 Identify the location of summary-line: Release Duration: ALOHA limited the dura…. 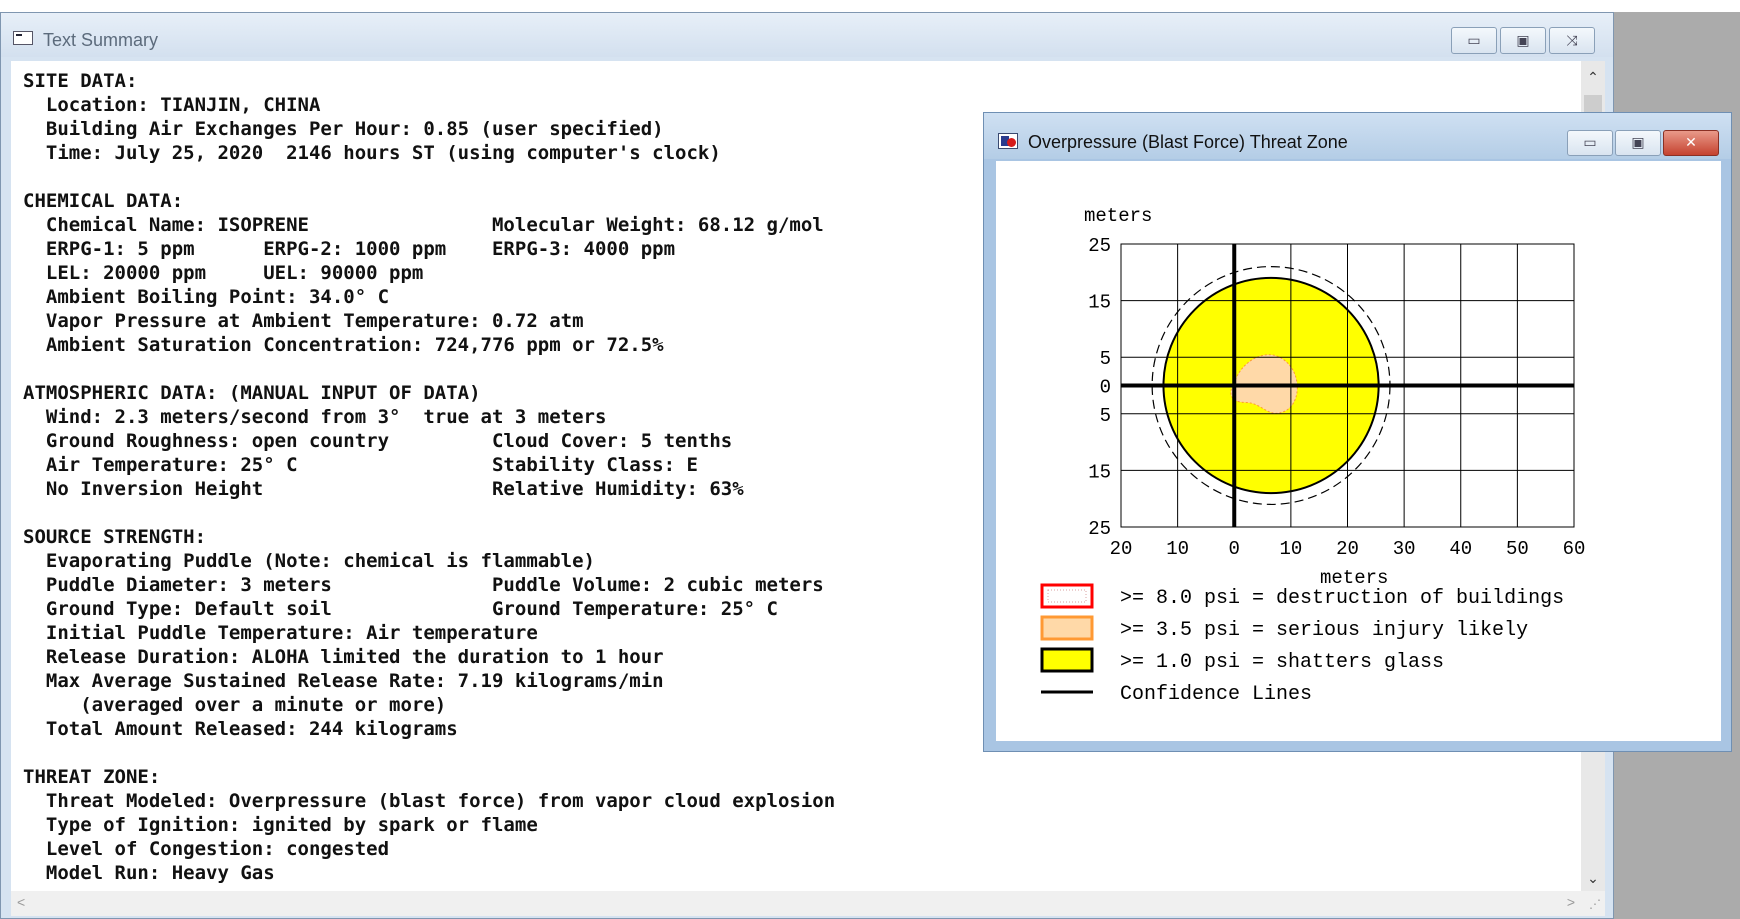
(343, 657).